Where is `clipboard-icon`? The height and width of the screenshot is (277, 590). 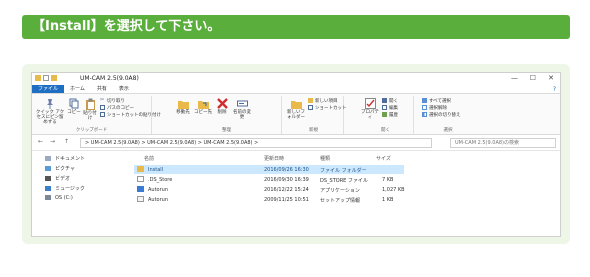 clipboard-icon is located at coordinates (90, 104).